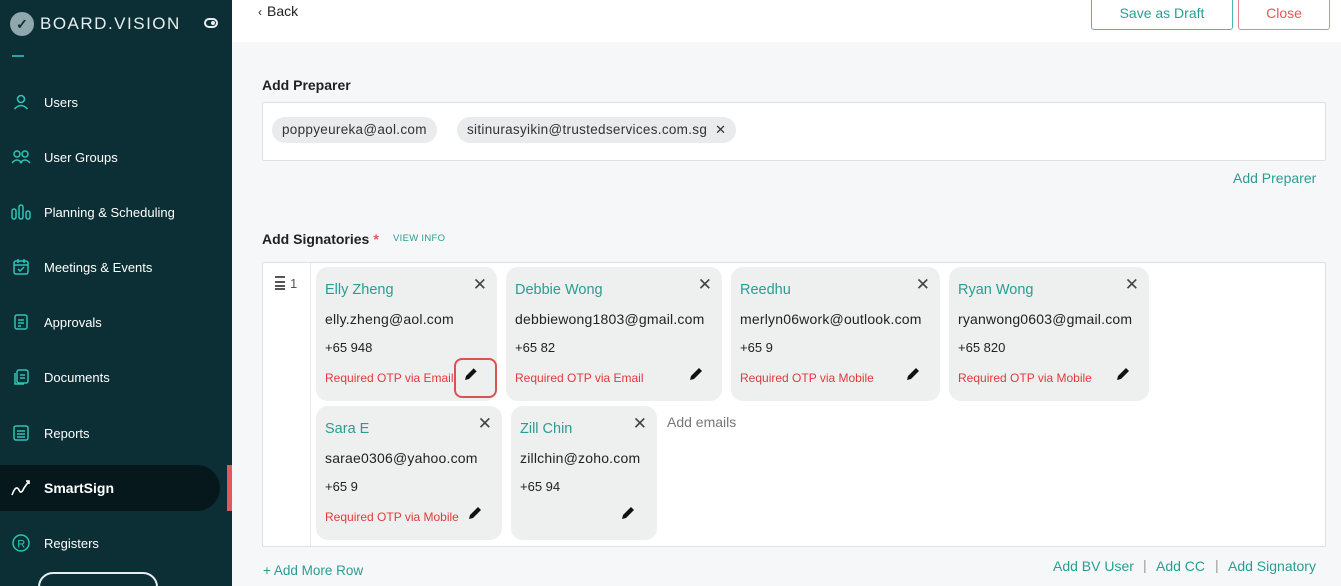  I want to click on brand-name: BOARD.VISION, so click(110, 23).